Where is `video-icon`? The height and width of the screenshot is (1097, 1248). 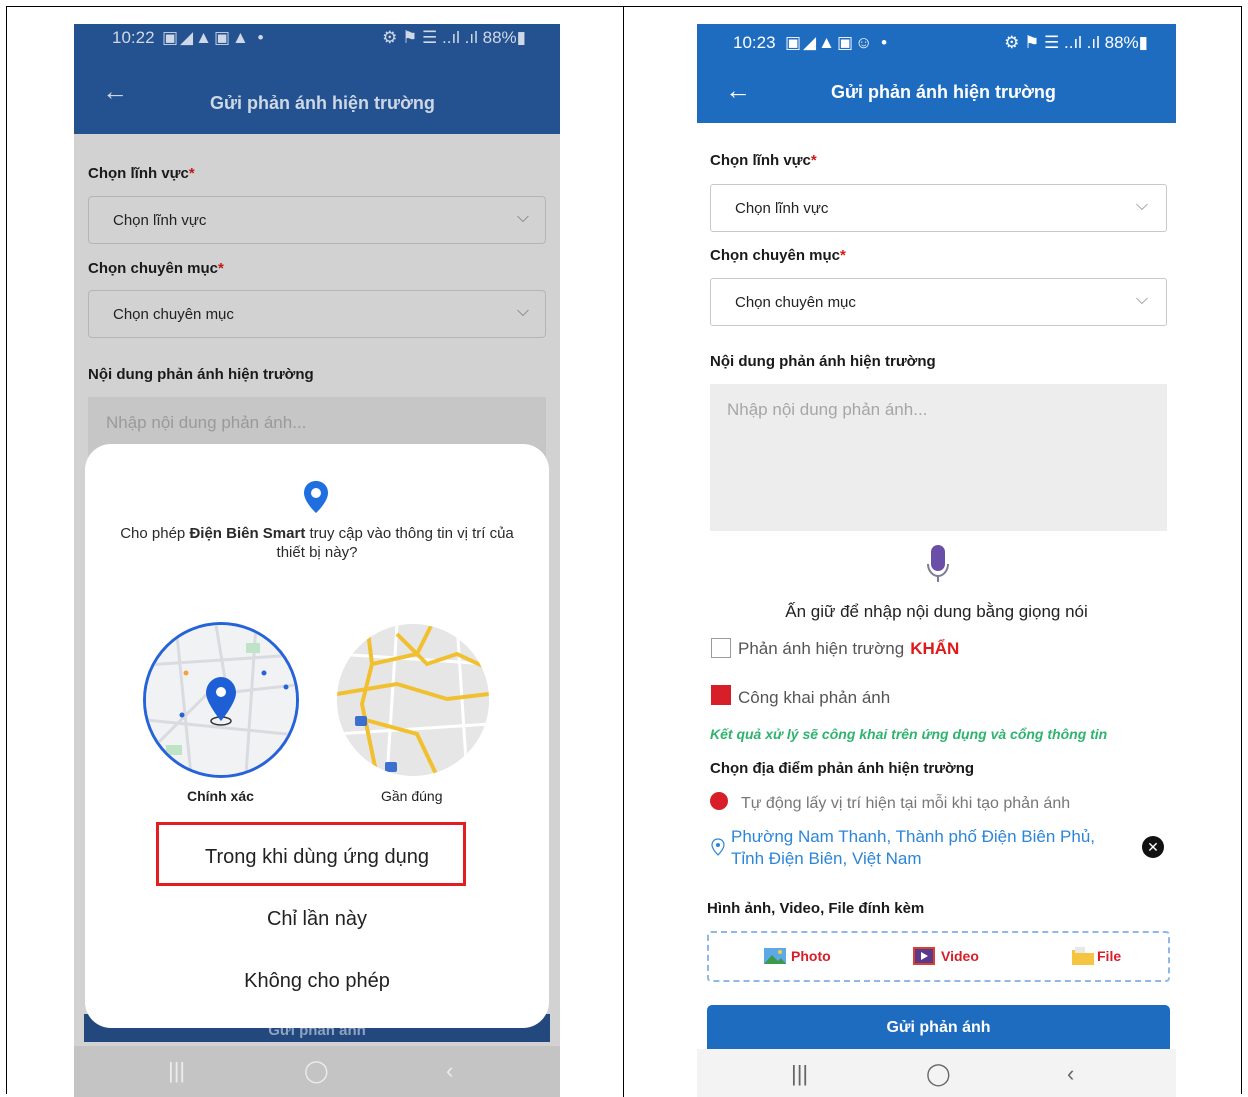 video-icon is located at coordinates (924, 956).